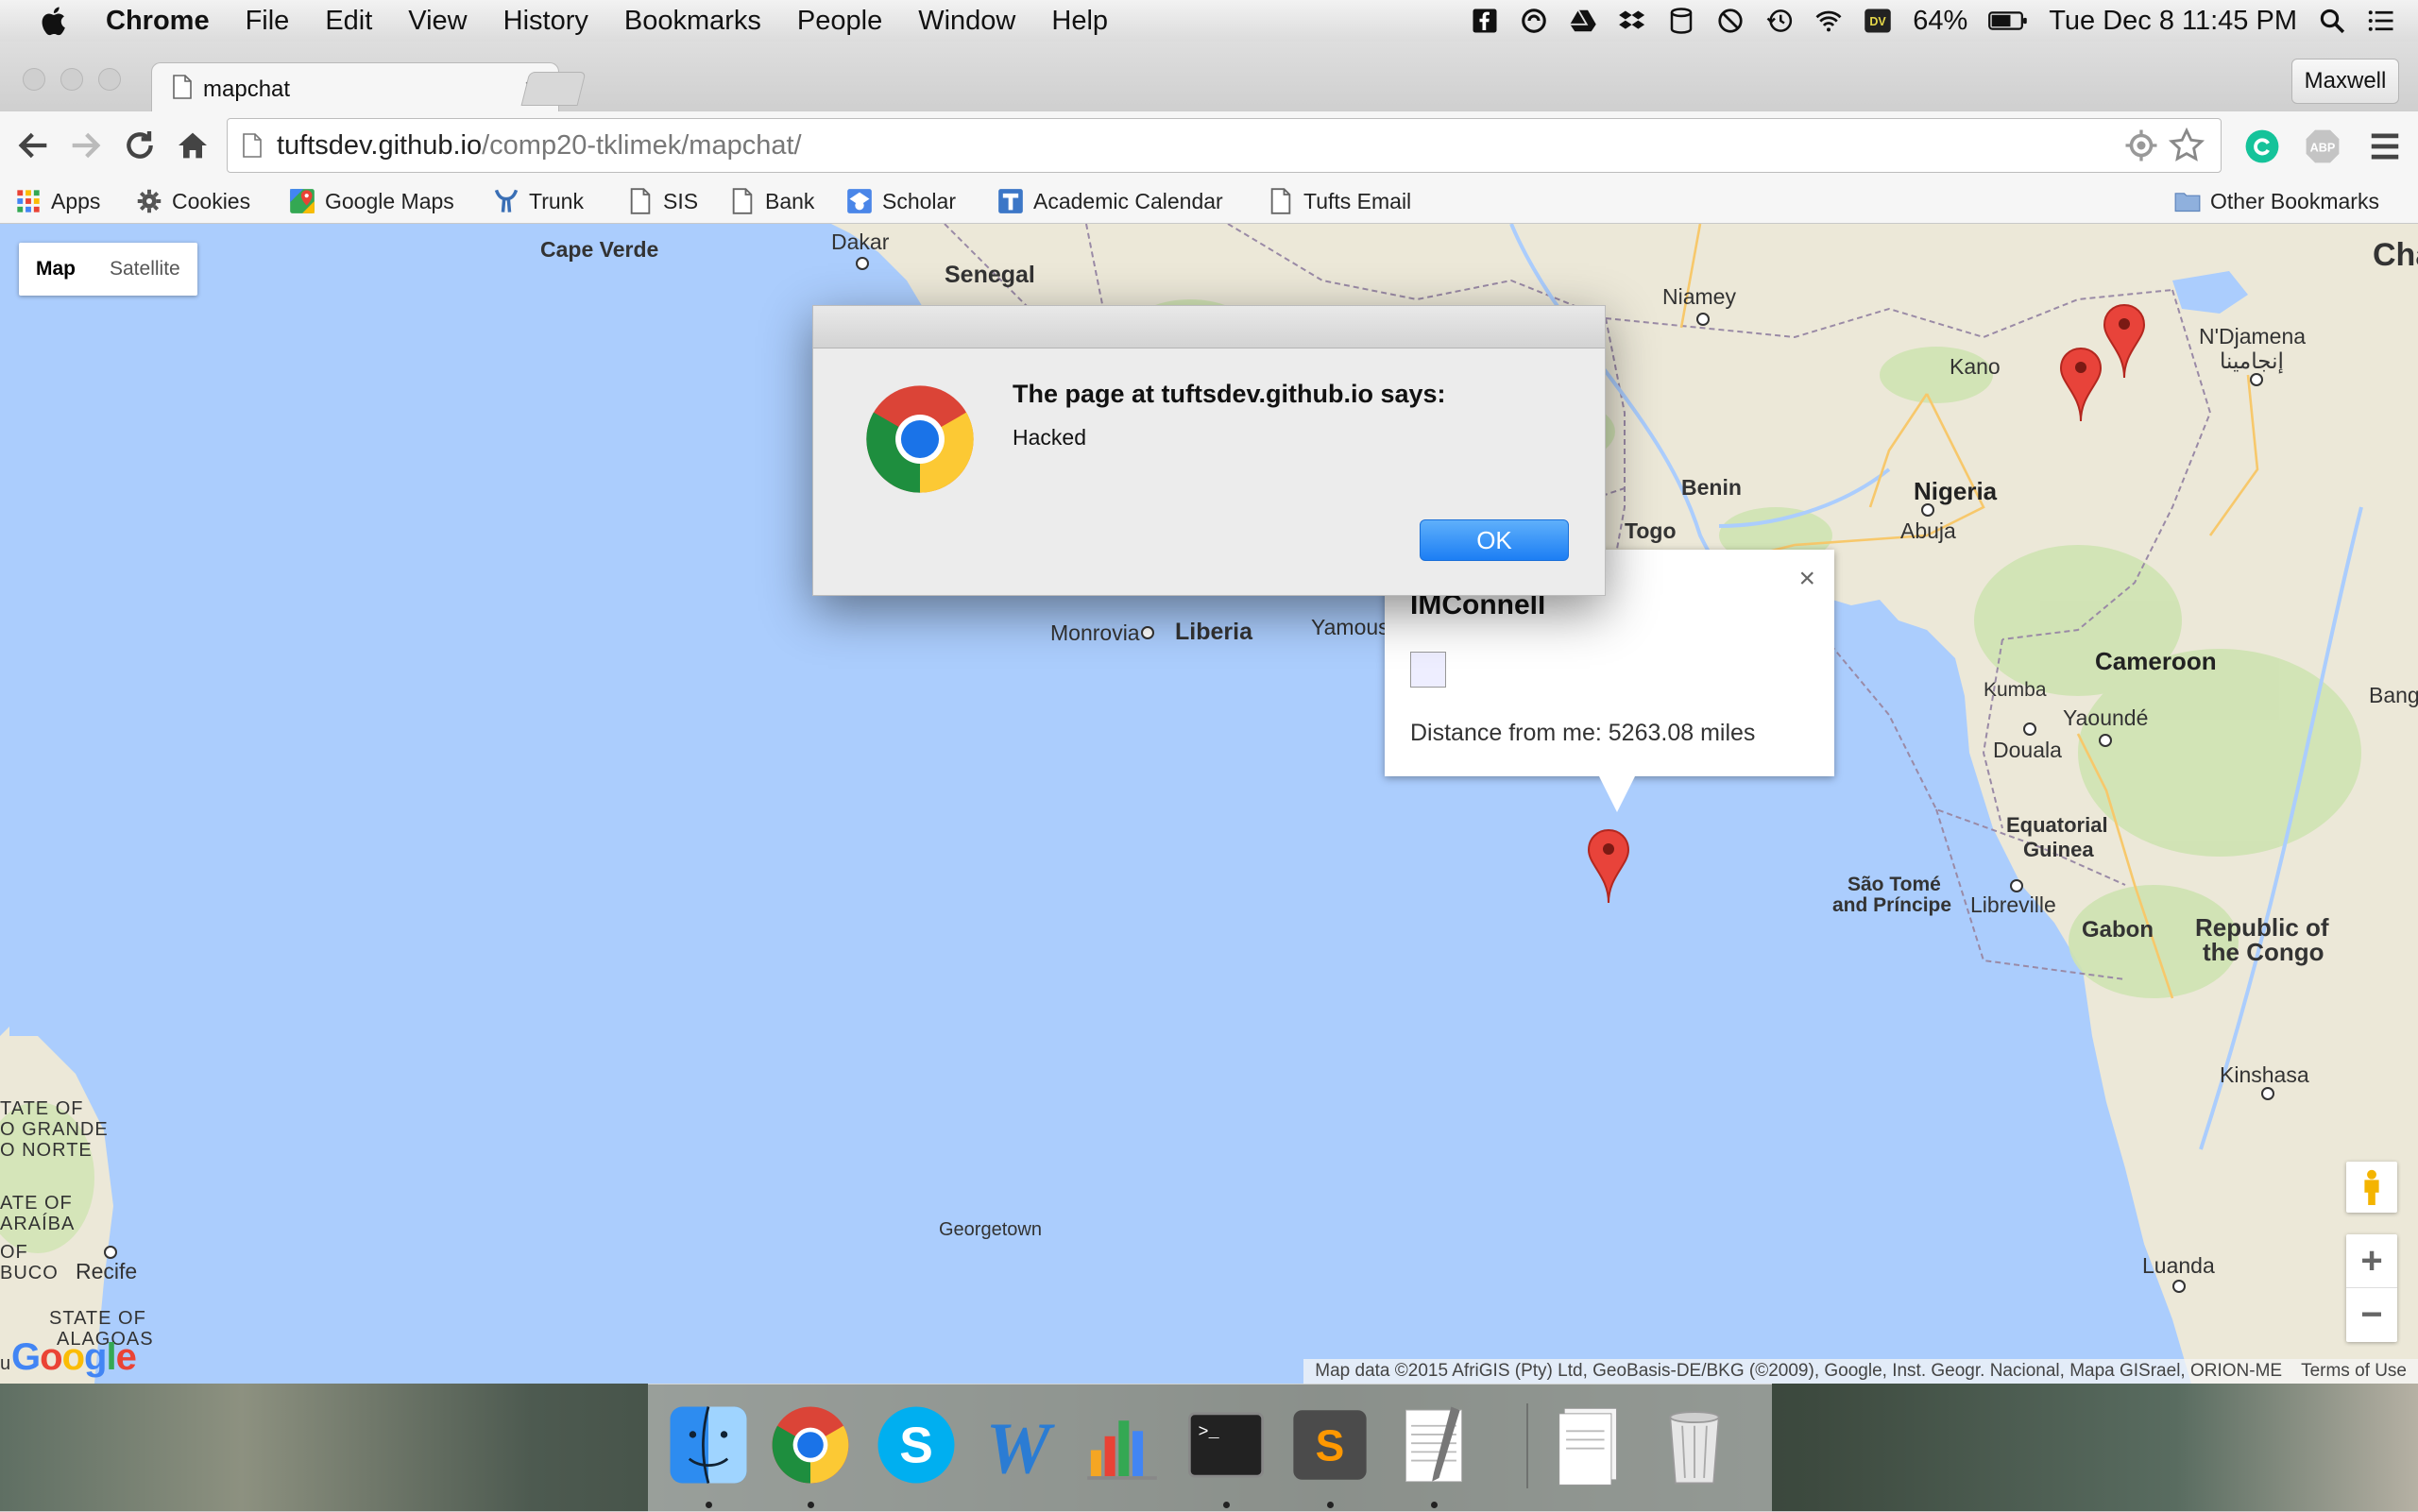  What do you see at coordinates (2372, 1187) in the screenshot?
I see `street-view-pegman` at bounding box center [2372, 1187].